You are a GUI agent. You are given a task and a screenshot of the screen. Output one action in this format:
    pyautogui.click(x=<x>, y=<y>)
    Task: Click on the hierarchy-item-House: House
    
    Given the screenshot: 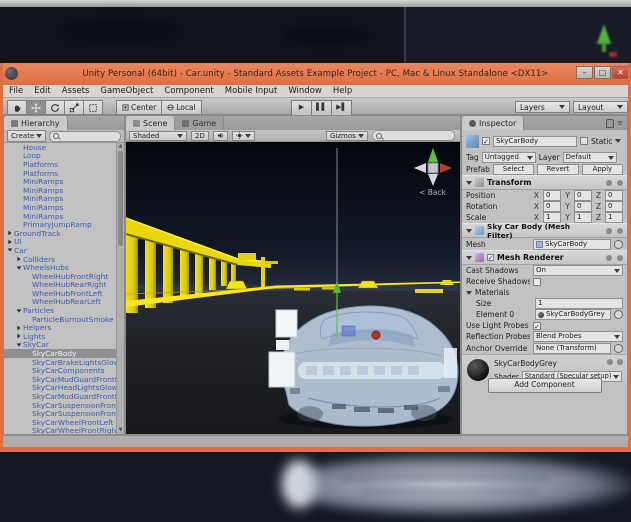 What is the action you would take?
    pyautogui.click(x=60, y=147)
    